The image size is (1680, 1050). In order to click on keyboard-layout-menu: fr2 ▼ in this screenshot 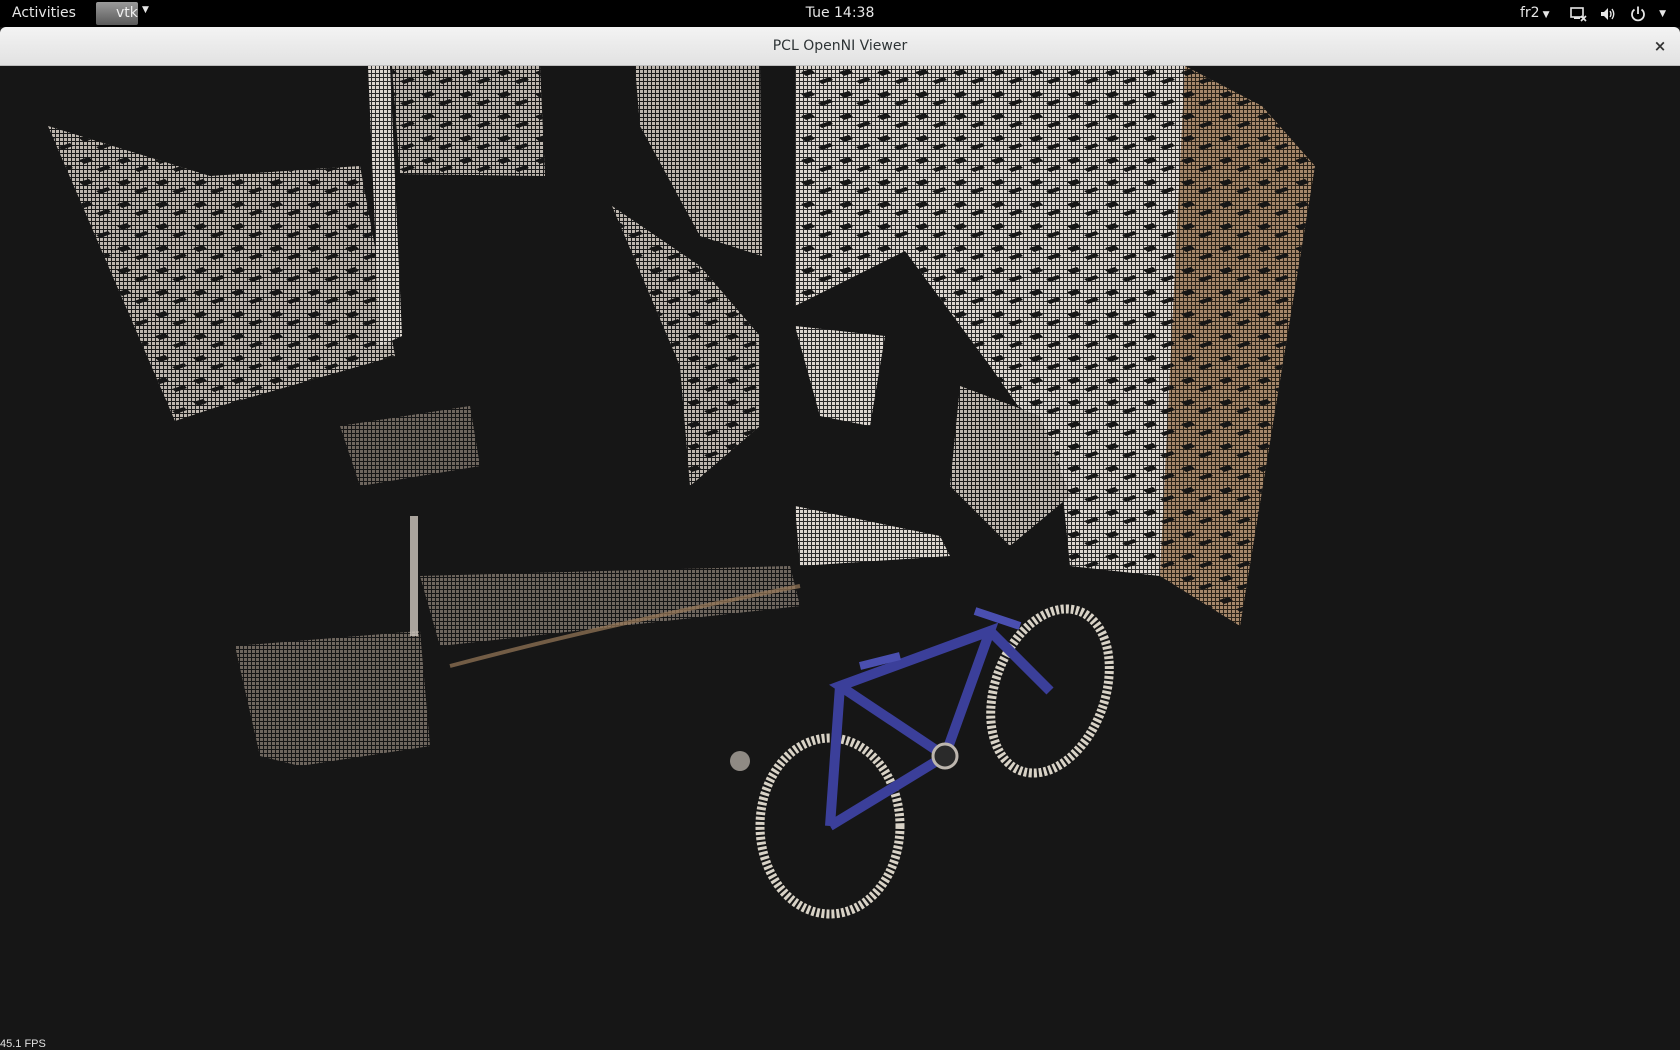, I will do `click(1535, 13)`.